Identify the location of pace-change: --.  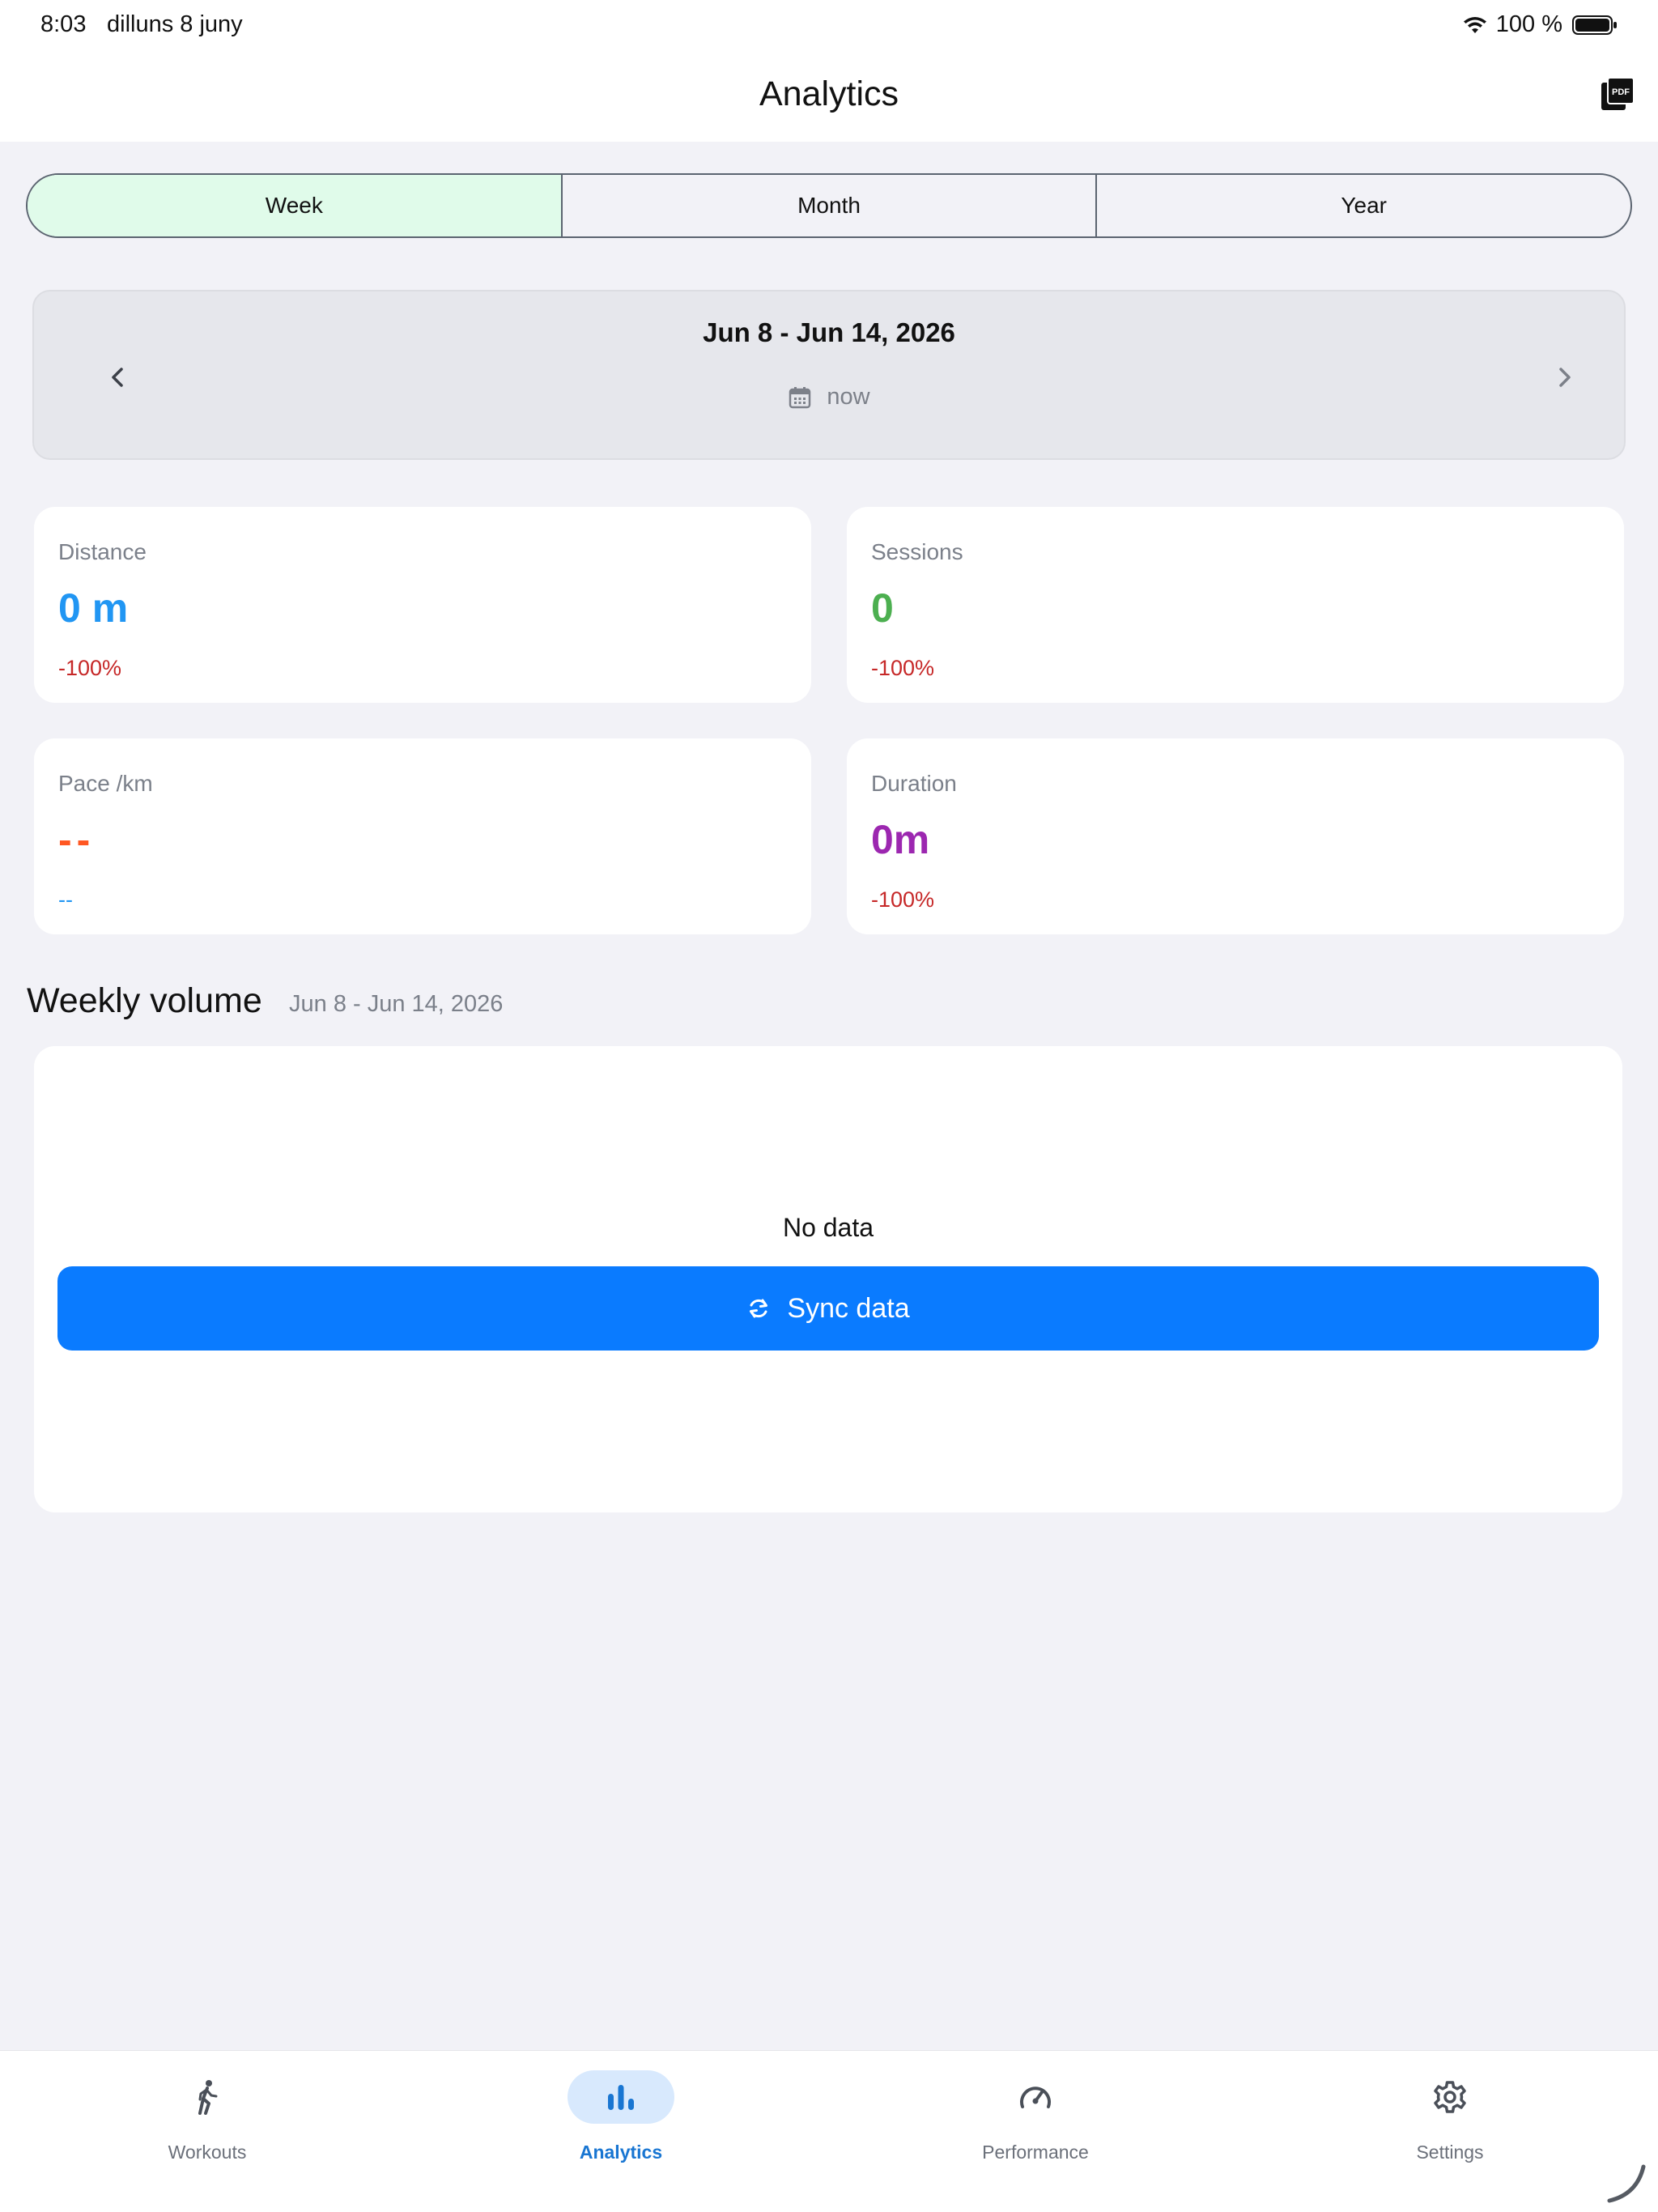
(65, 900).